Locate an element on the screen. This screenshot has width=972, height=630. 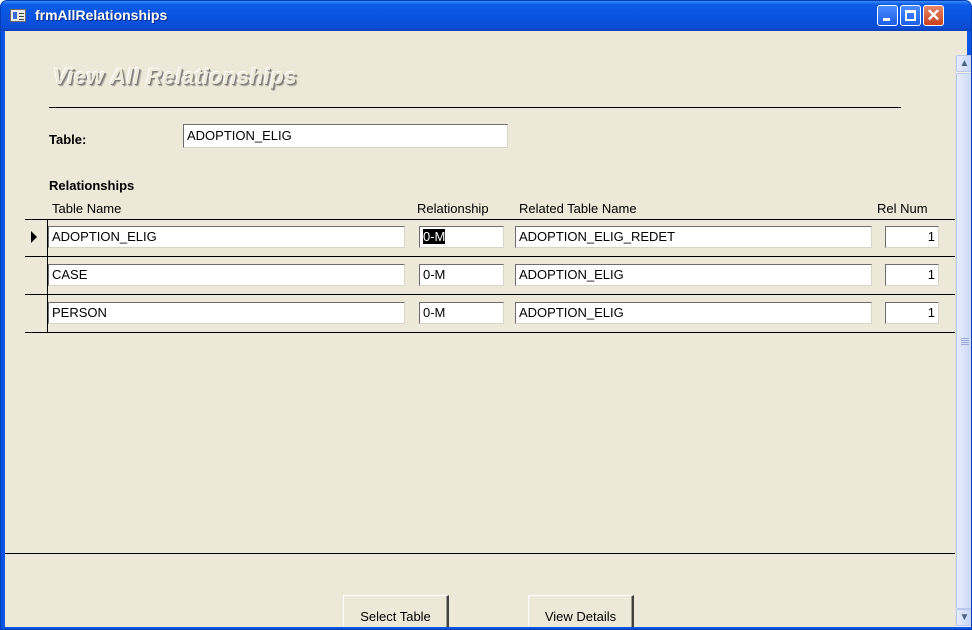
table-name-field: CASE is located at coordinates (226, 275).